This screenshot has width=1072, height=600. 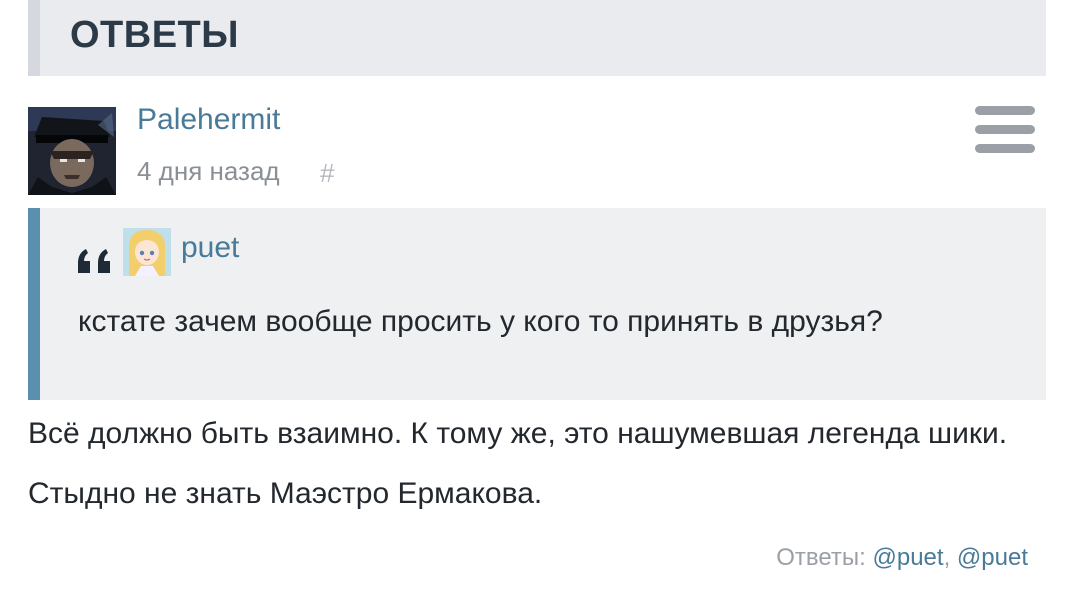 What do you see at coordinates (34, 38) in the screenshot?
I see `section-header-accent` at bounding box center [34, 38].